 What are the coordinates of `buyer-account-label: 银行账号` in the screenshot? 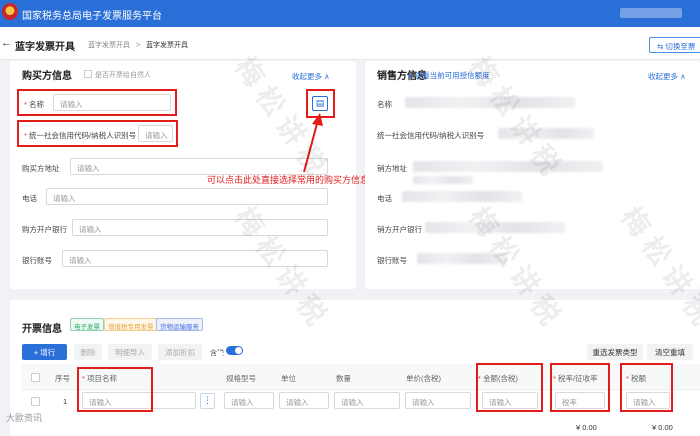 It's located at (37, 260).